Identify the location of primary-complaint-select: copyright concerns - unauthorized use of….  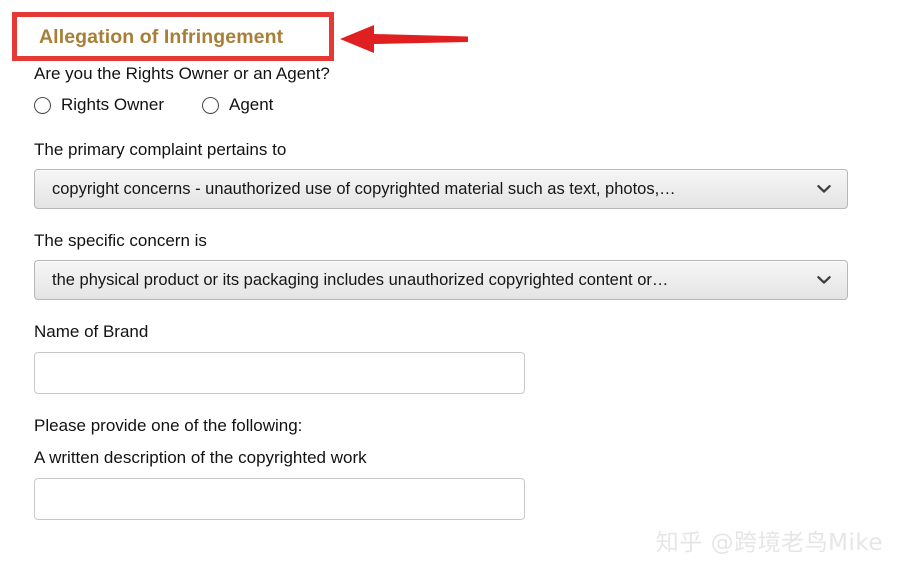
(441, 189).